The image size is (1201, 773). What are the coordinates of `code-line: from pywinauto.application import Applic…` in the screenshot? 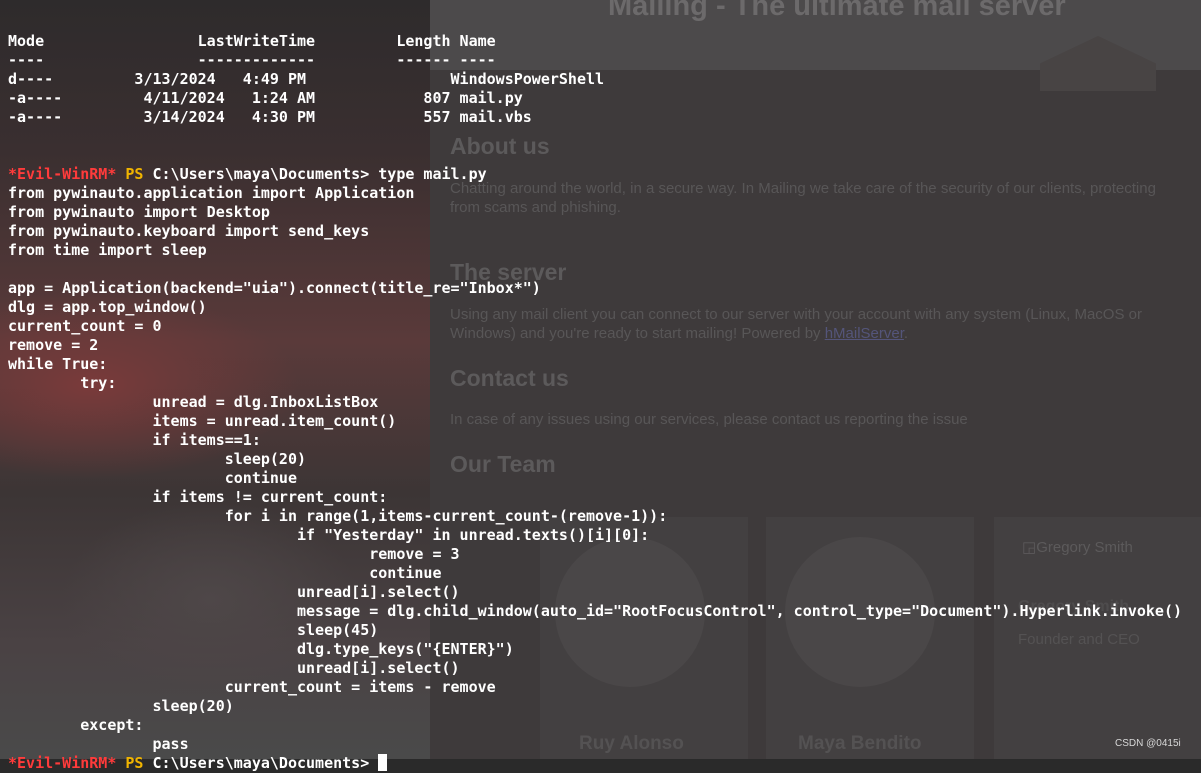 It's located at (211, 193).